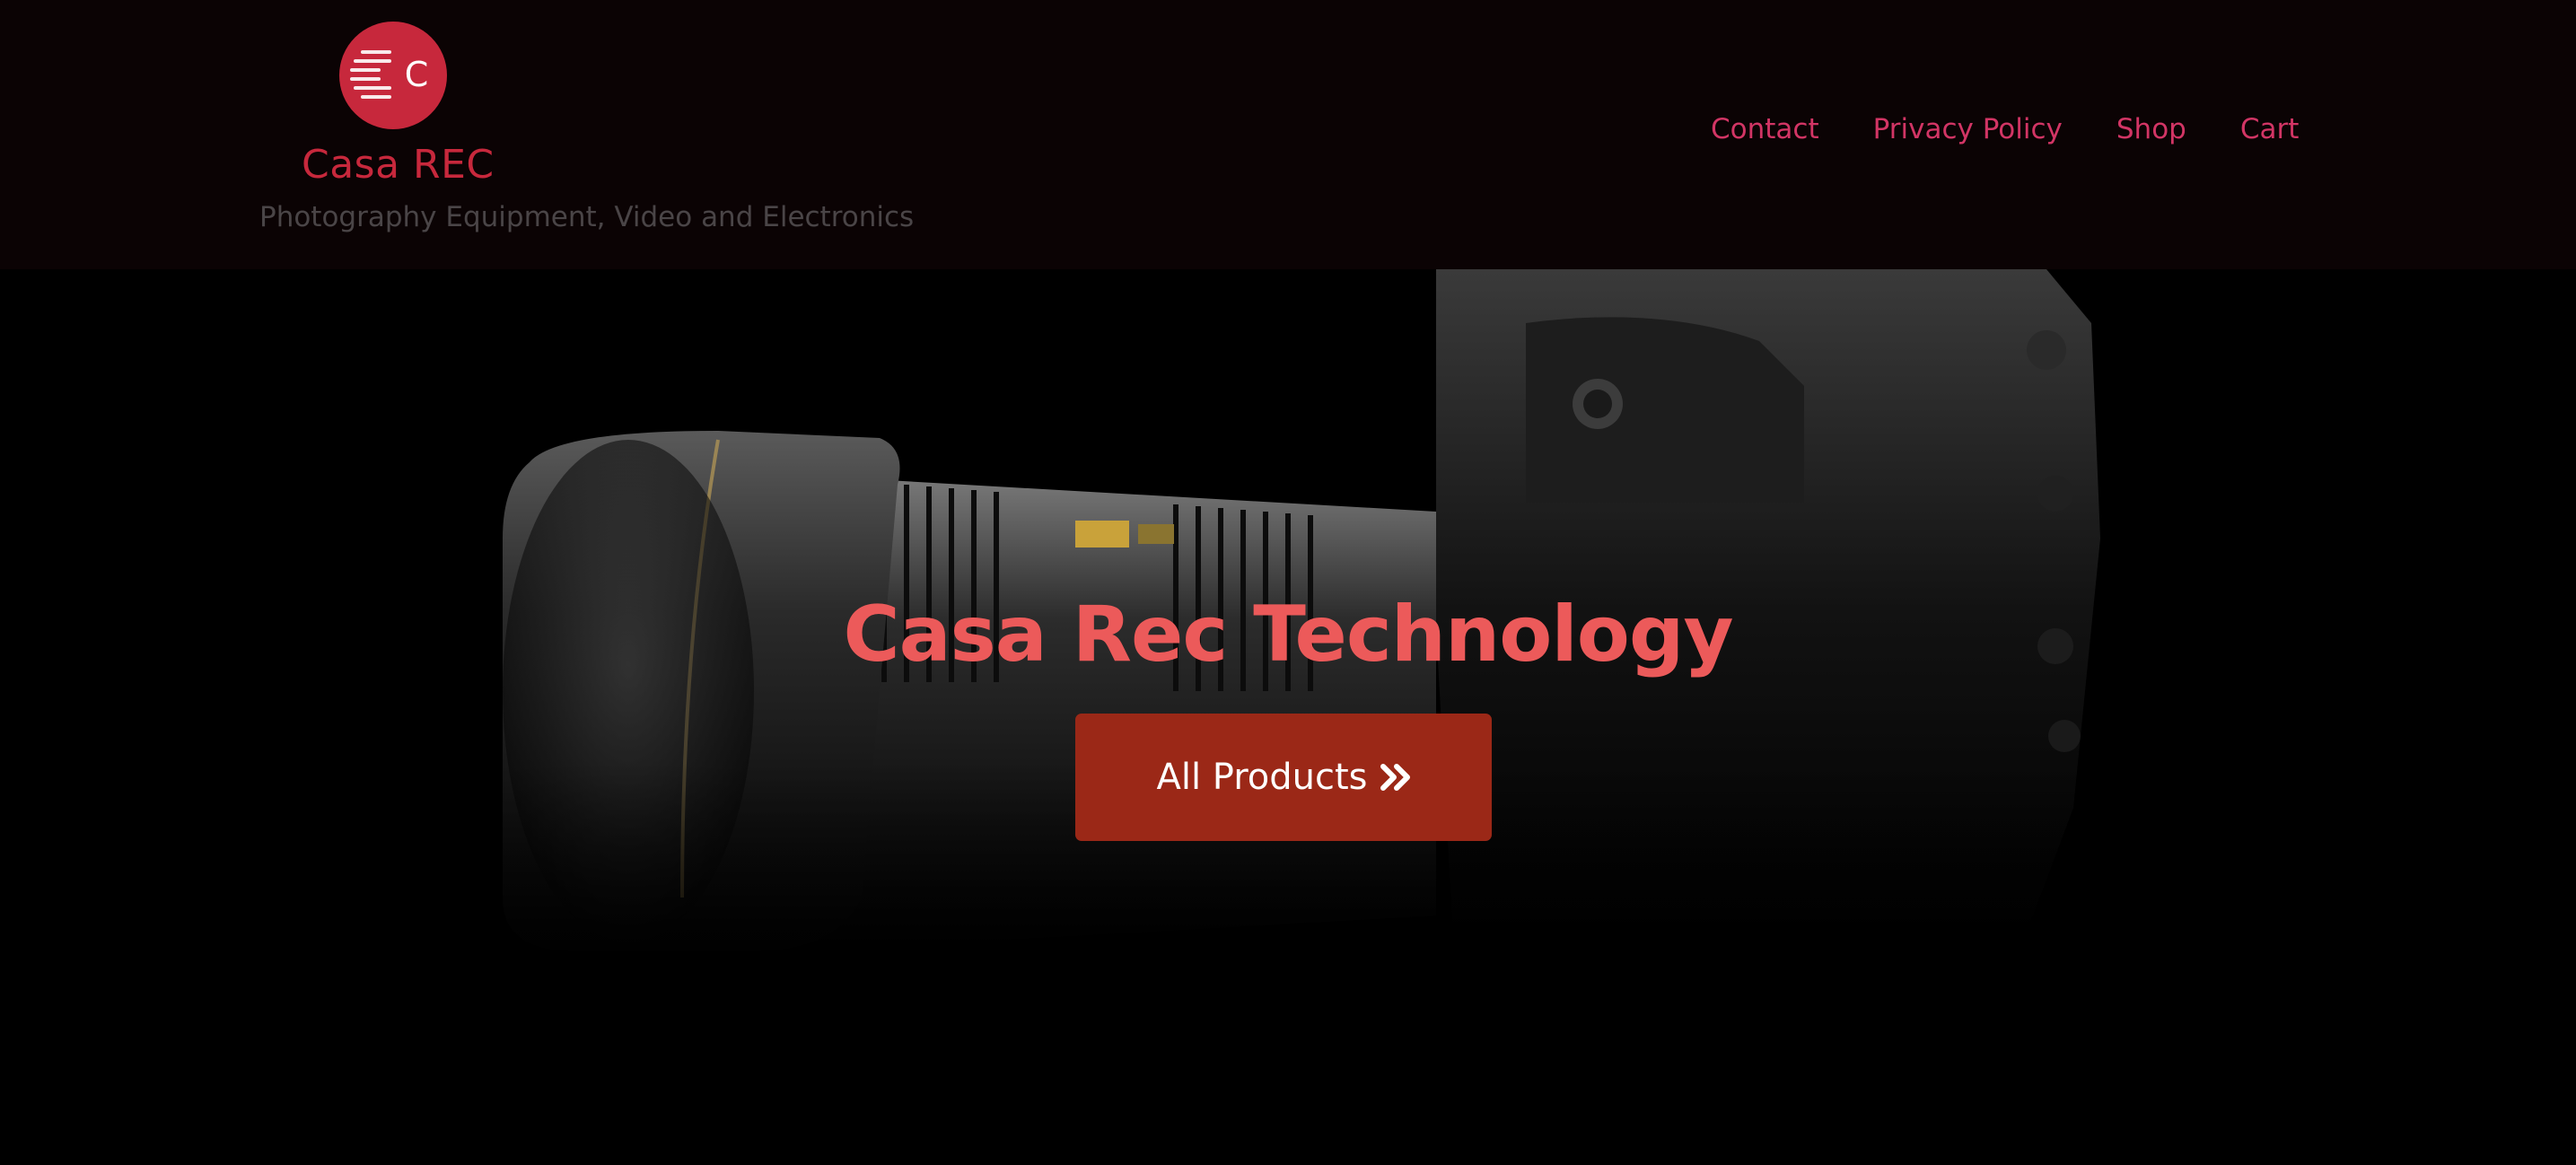 This screenshot has height=1165, width=2576. Describe the element at coordinates (1288, 634) in the screenshot. I see `hero-title: Casa Rec Technology` at that location.